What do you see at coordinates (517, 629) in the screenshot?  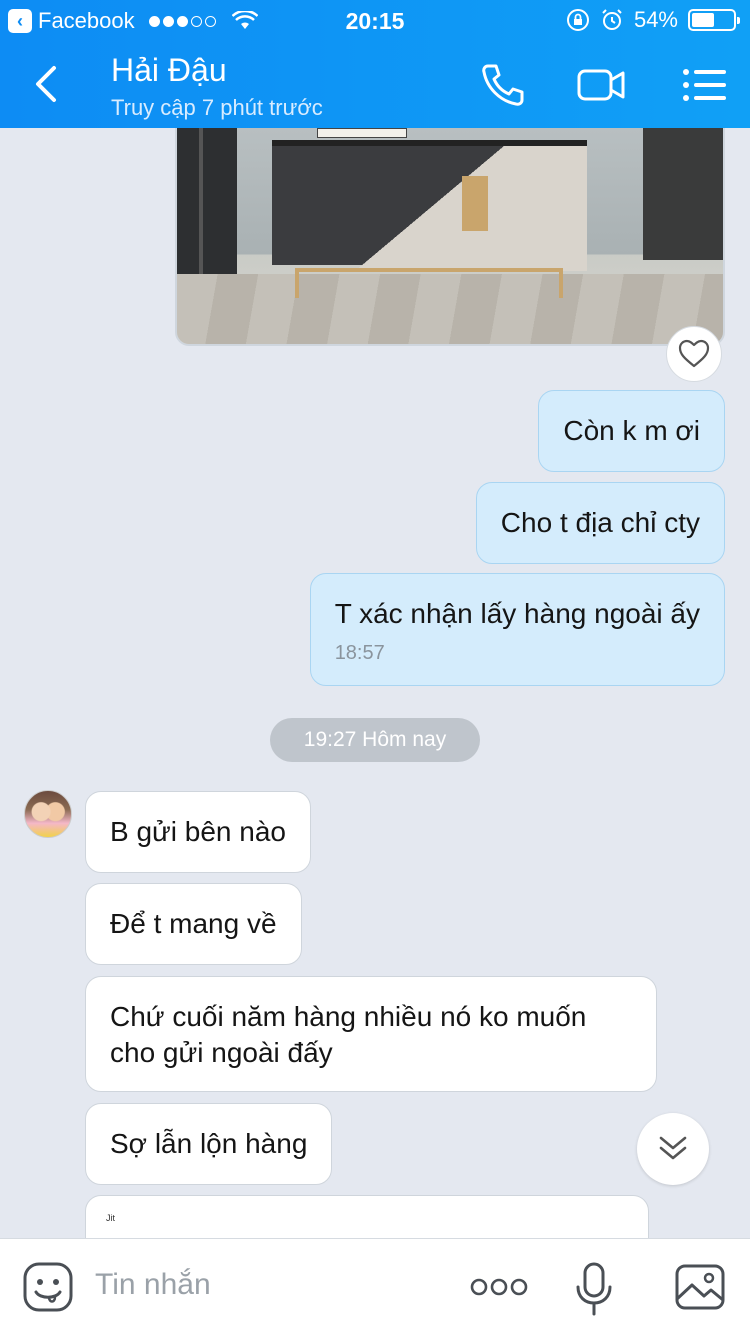 I see `outgoing-message: T xác nhận lấy hàng ngoài ấy 18:57` at bounding box center [517, 629].